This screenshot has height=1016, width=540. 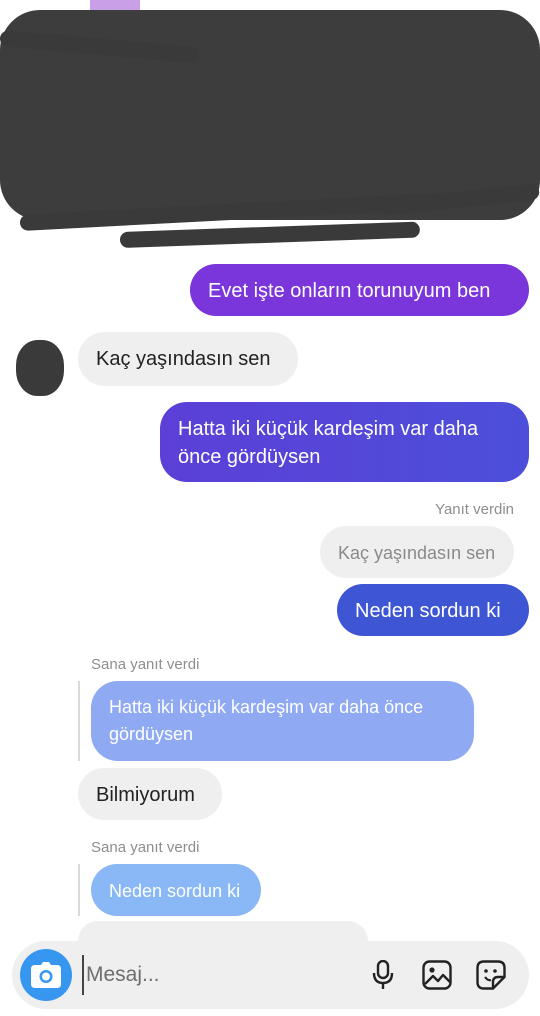 What do you see at coordinates (176, 890) in the screenshot?
I see `quoted-message: Neden sordun ki` at bounding box center [176, 890].